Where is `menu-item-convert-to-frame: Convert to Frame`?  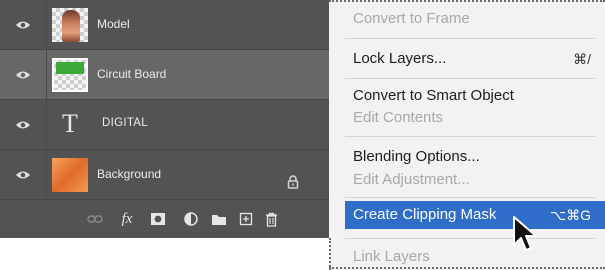 menu-item-convert-to-frame: Convert to Frame is located at coordinates (411, 18).